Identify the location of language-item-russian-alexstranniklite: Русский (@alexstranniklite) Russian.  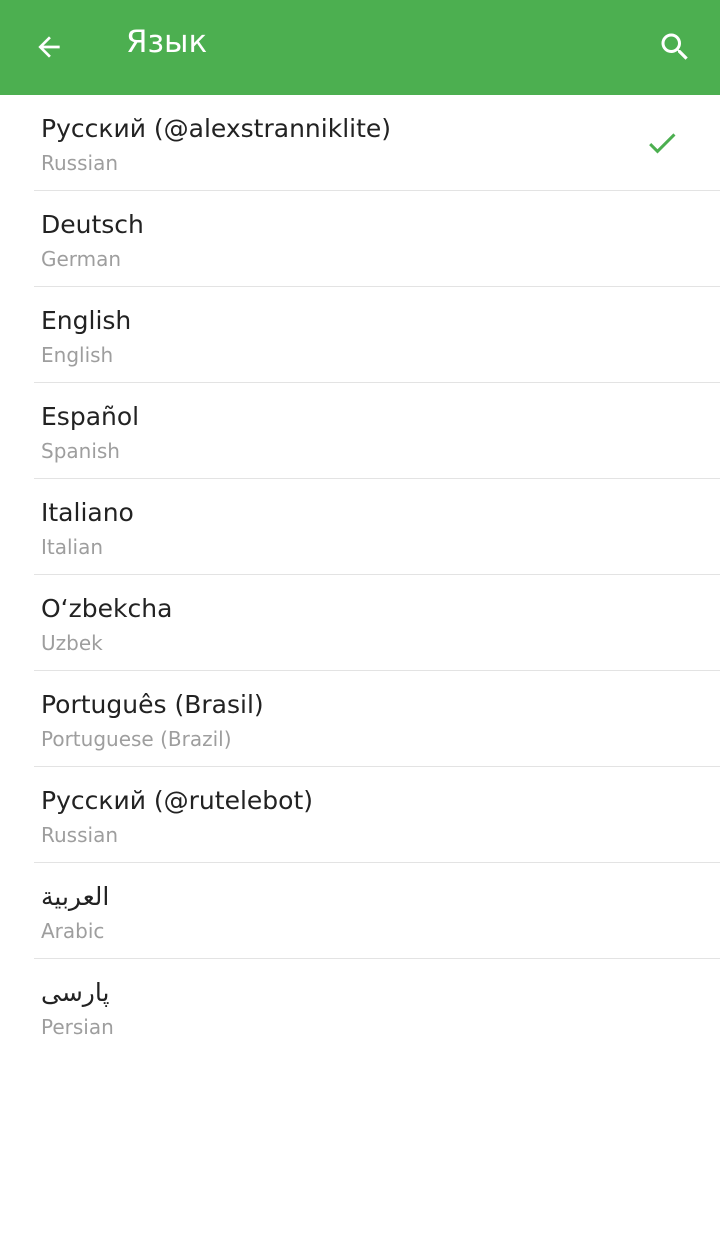
(360, 143).